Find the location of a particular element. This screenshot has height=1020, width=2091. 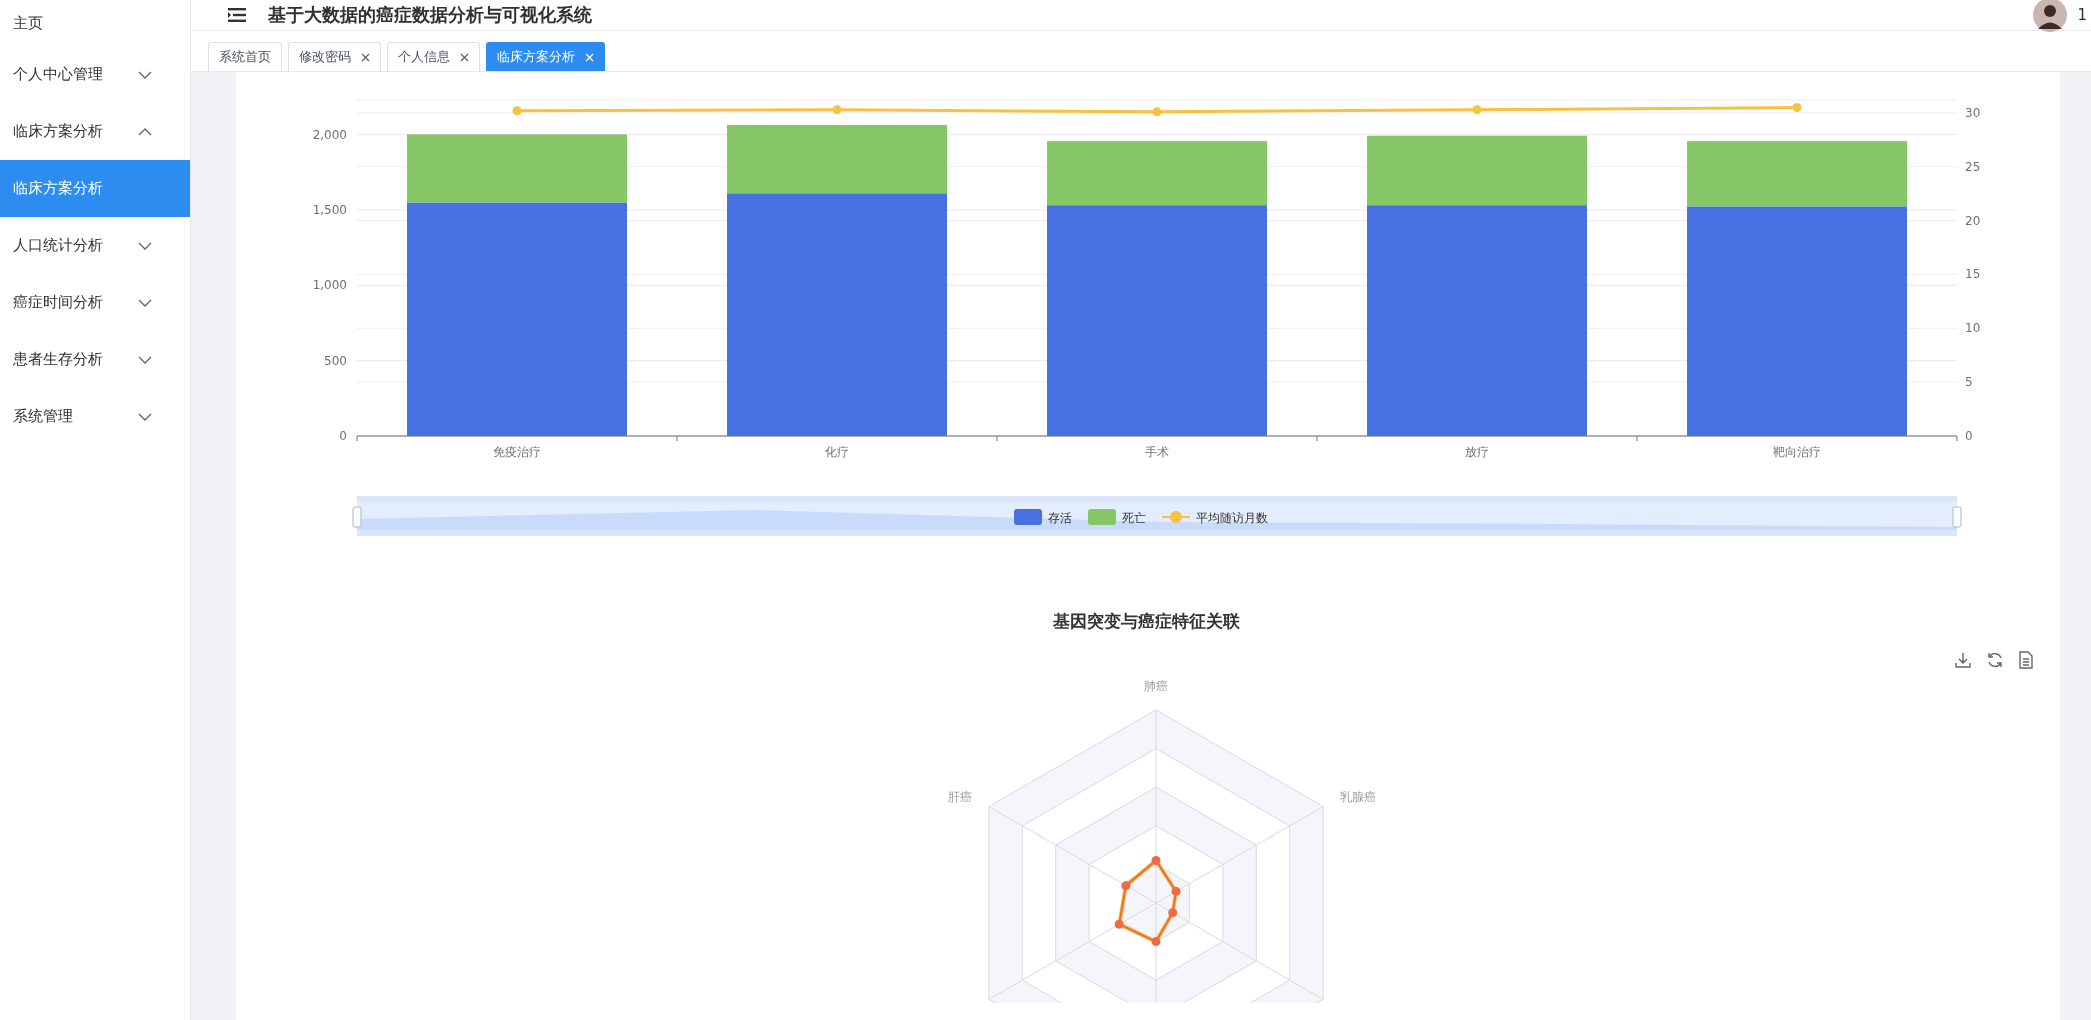

axis-label: 乳腺癌 is located at coordinates (1358, 796).